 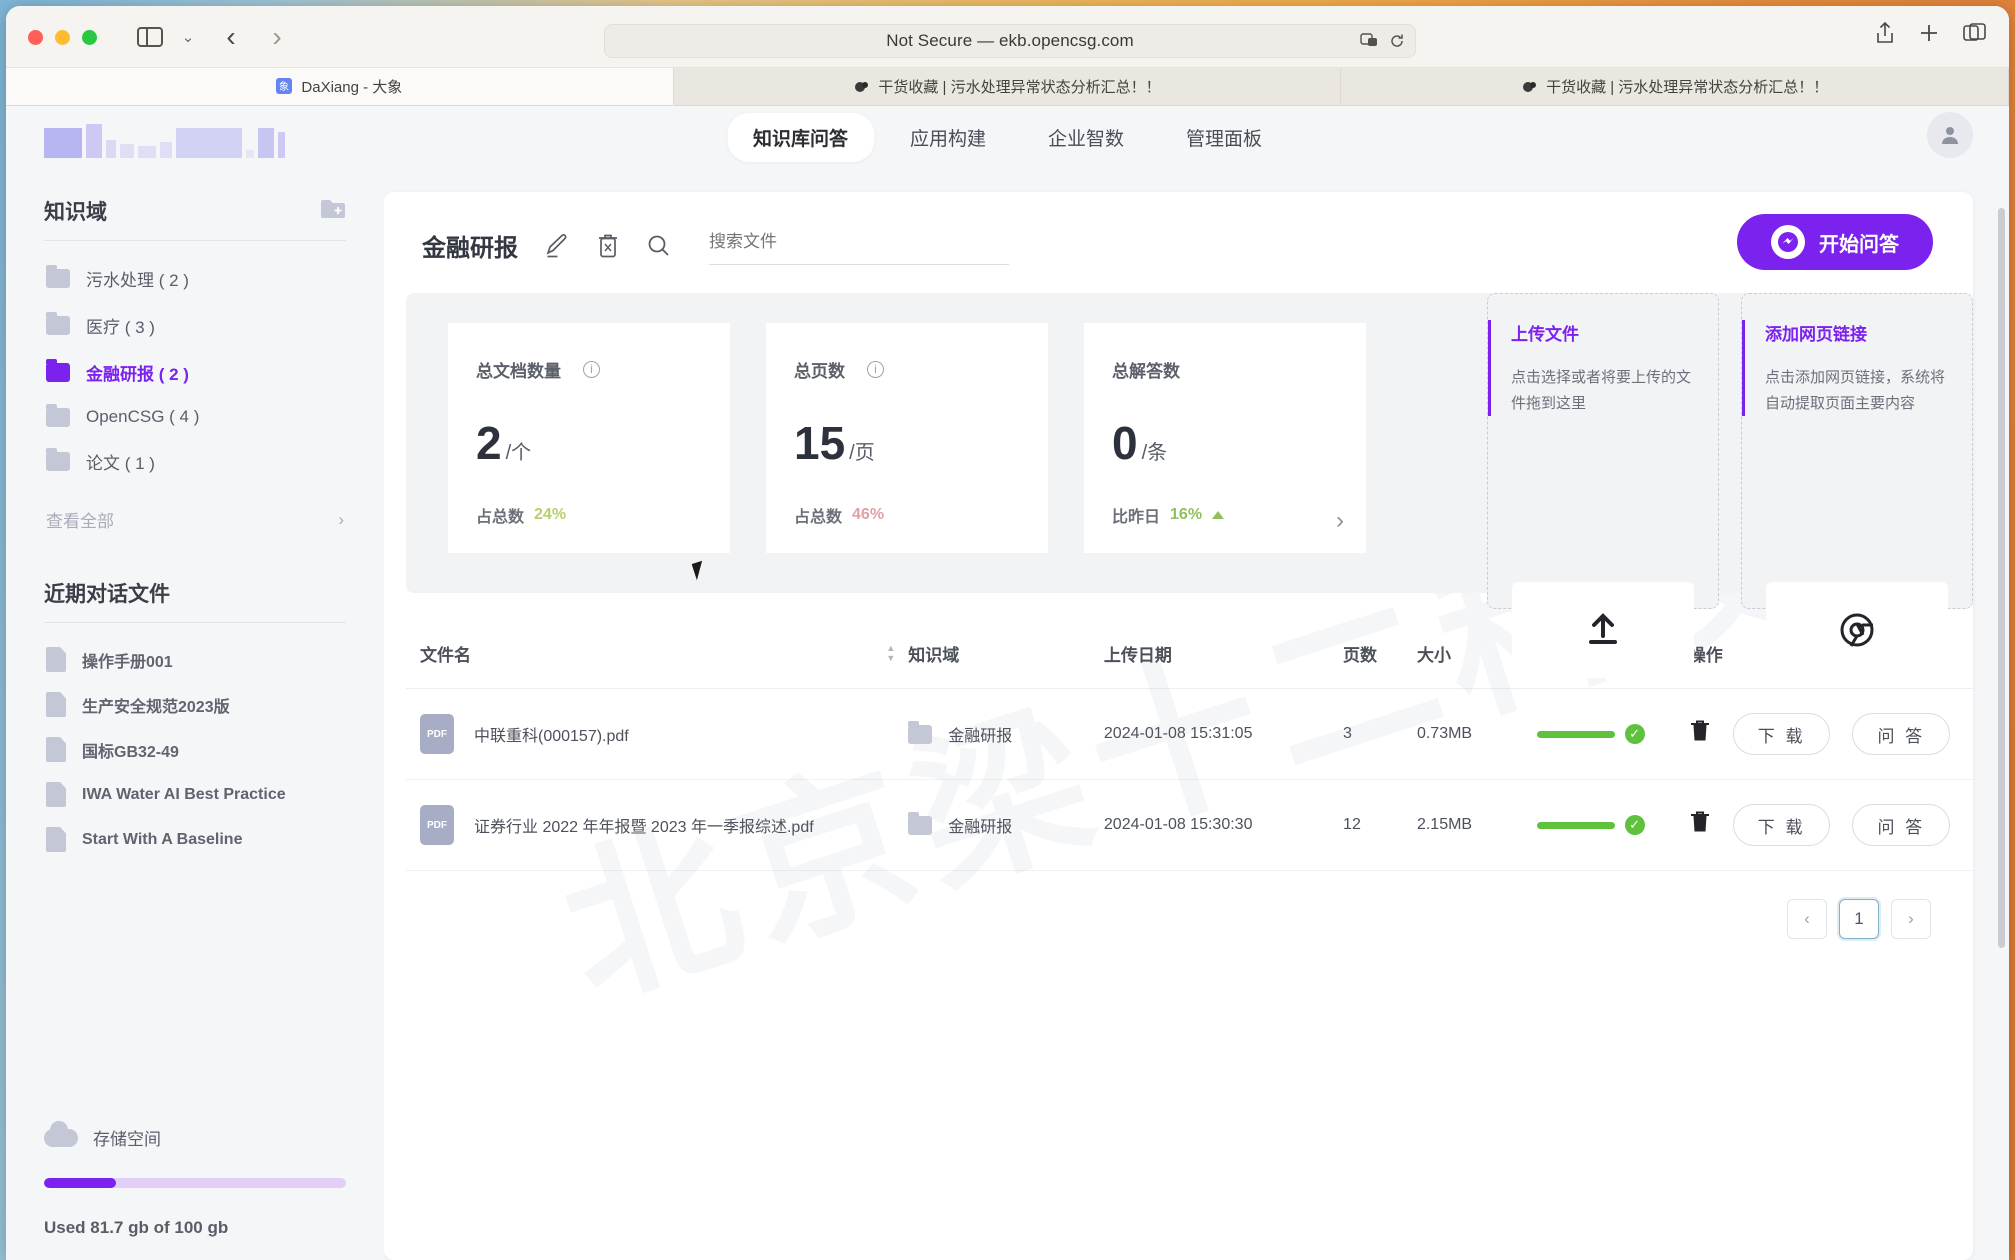 I want to click on reload-icon, so click(x=1397, y=41).